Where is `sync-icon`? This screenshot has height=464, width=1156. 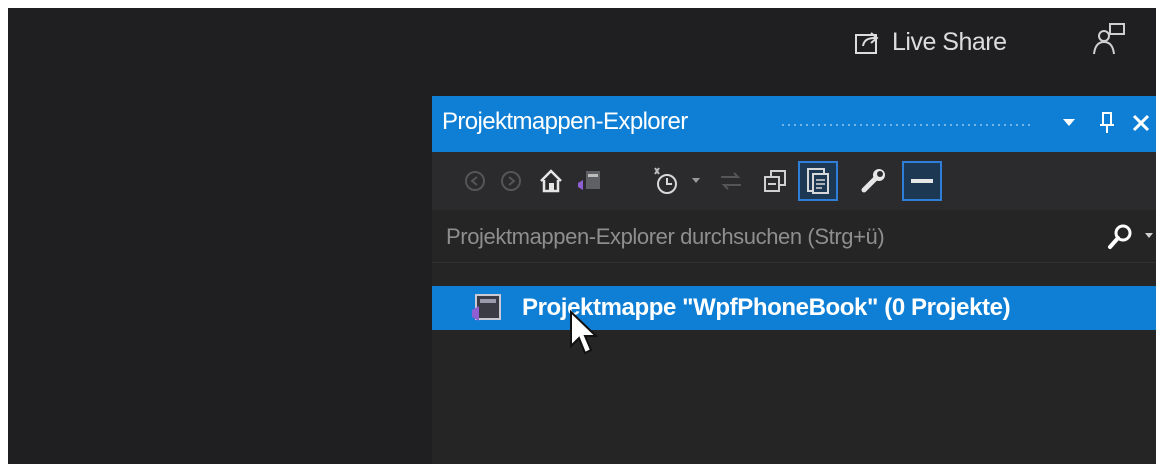 sync-icon is located at coordinates (731, 181).